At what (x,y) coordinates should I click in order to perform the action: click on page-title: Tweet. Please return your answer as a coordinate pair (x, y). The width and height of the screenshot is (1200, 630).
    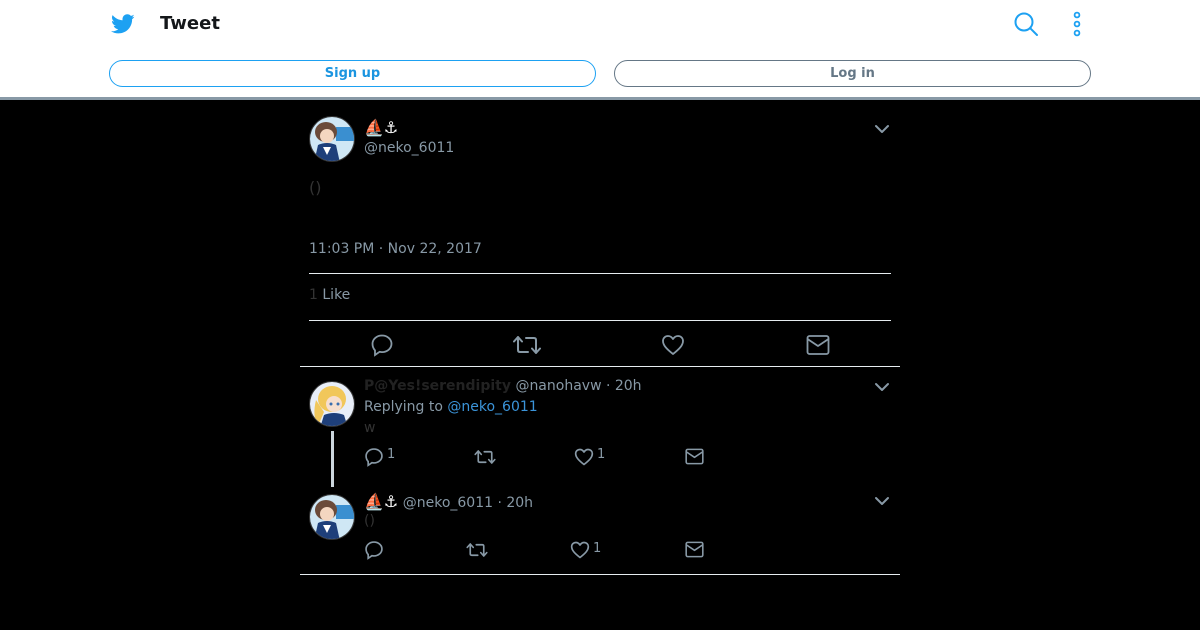
    Looking at the image, I should click on (190, 23).